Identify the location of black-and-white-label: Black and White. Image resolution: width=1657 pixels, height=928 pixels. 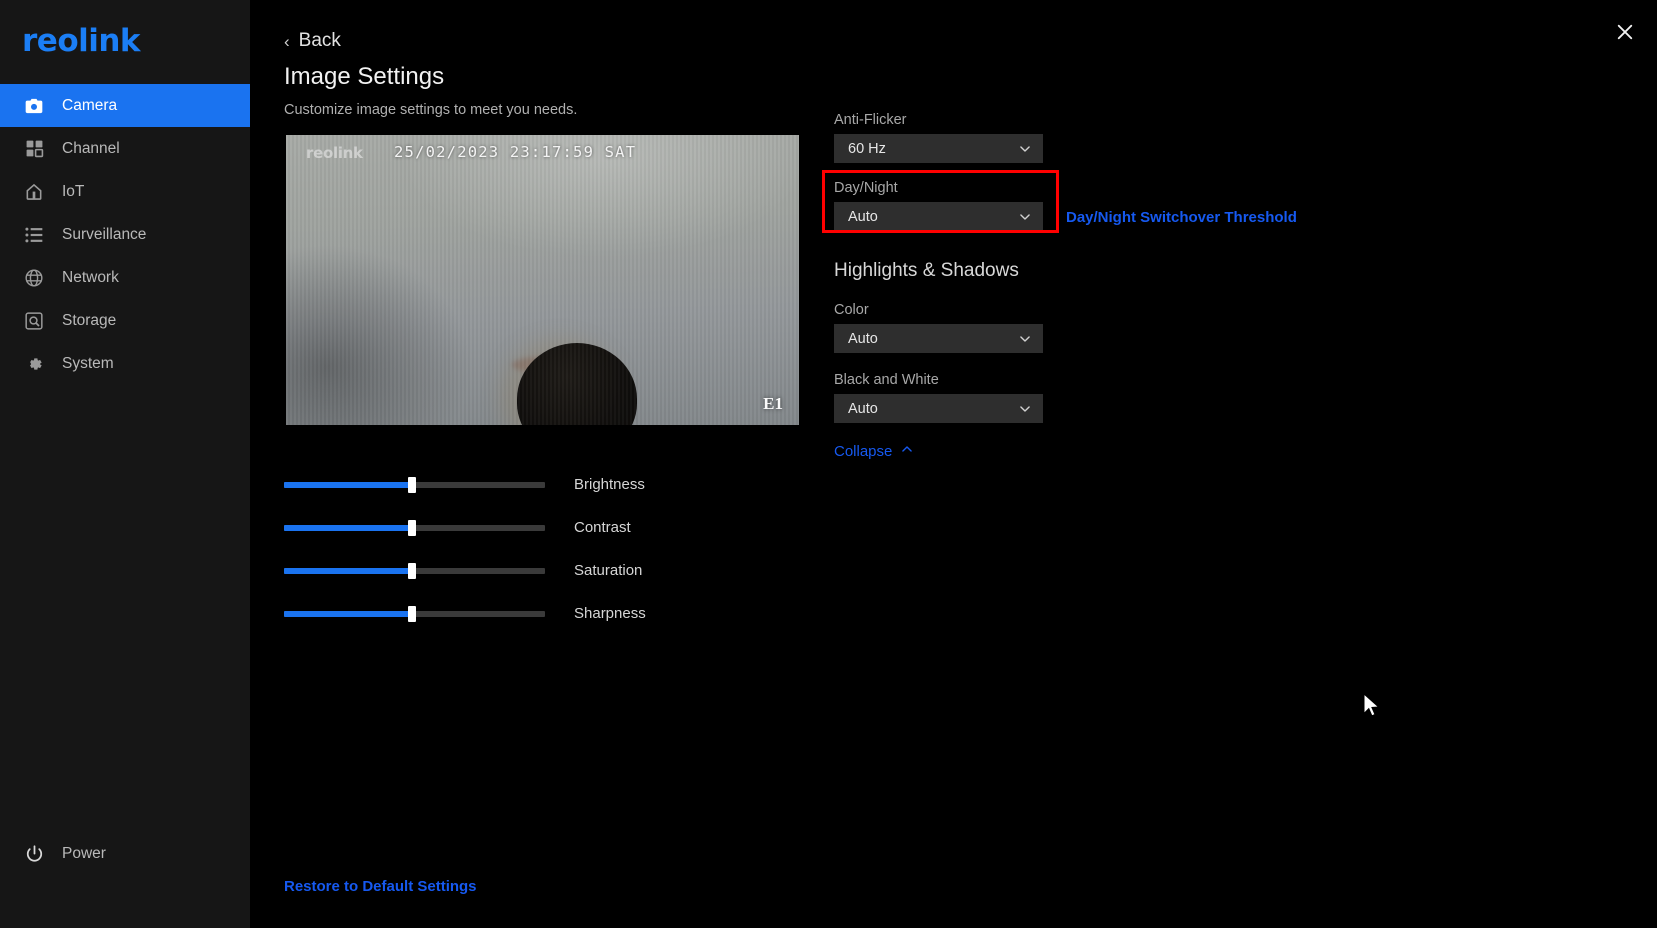
(886, 380).